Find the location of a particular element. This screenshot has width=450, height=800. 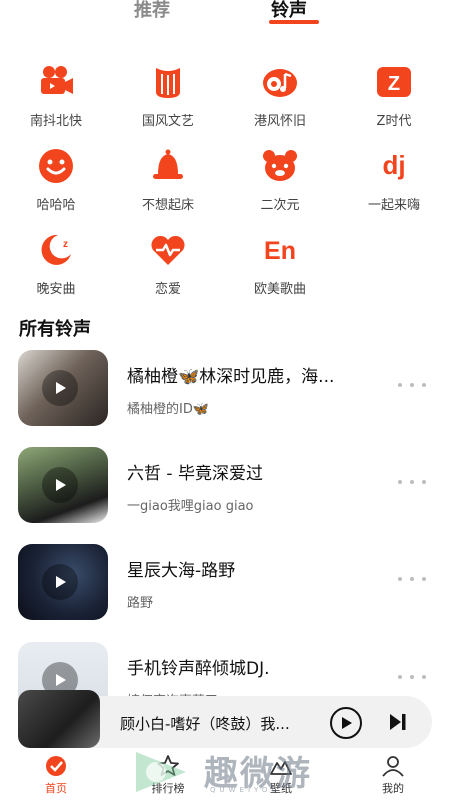

list-item: 星辰大海-路野 路野 is located at coordinates (225, 585).